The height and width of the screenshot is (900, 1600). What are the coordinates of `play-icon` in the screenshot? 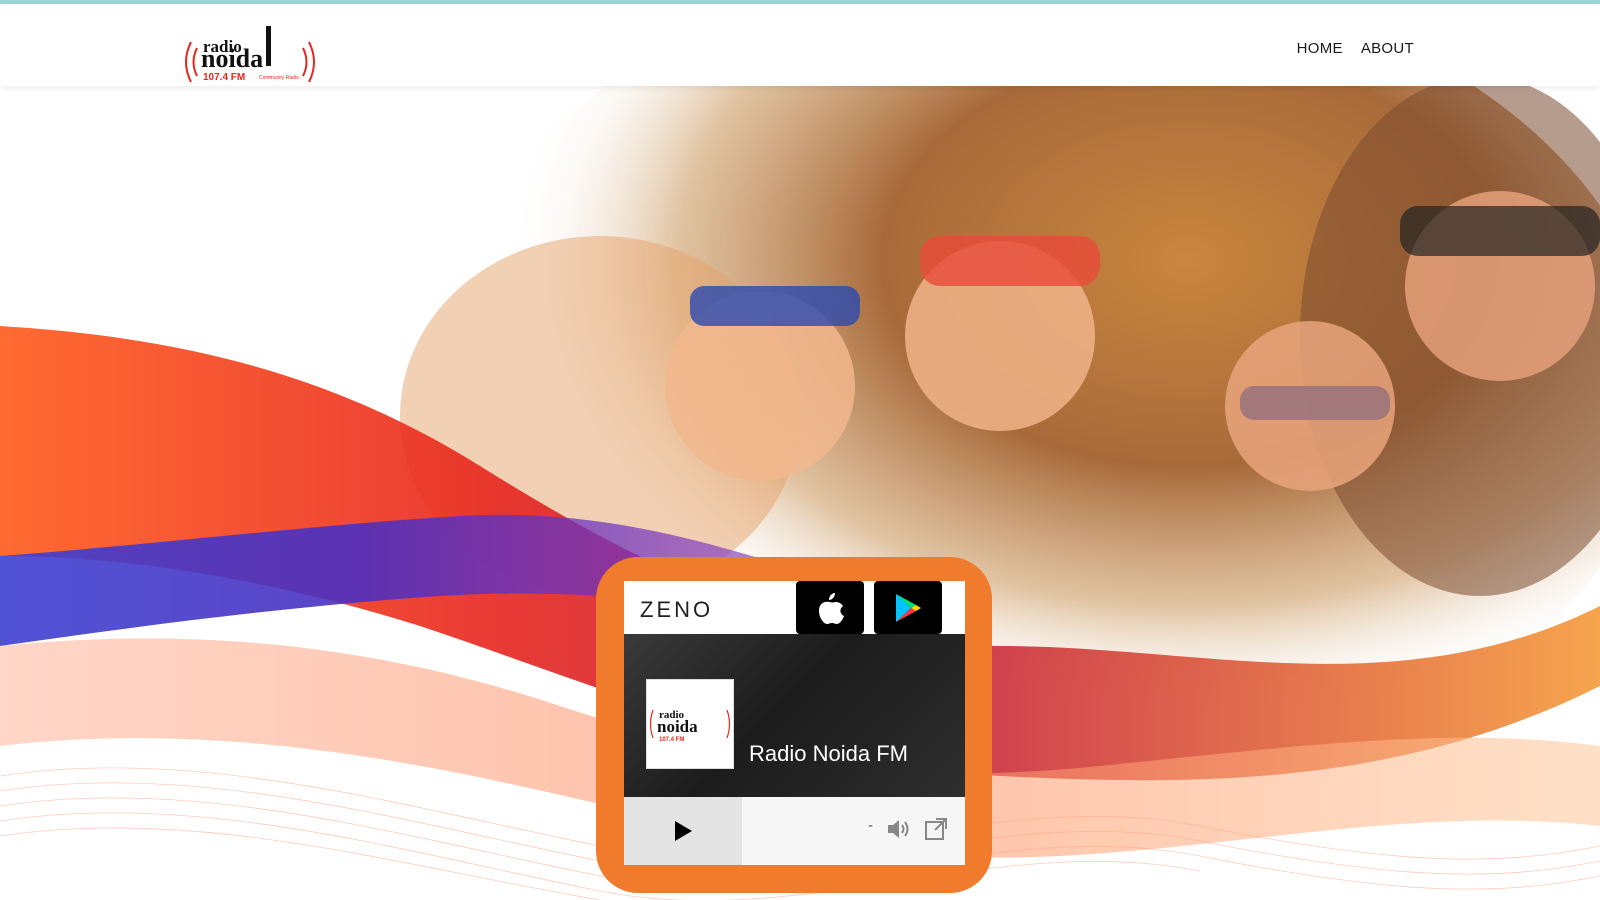 It's located at (683, 831).